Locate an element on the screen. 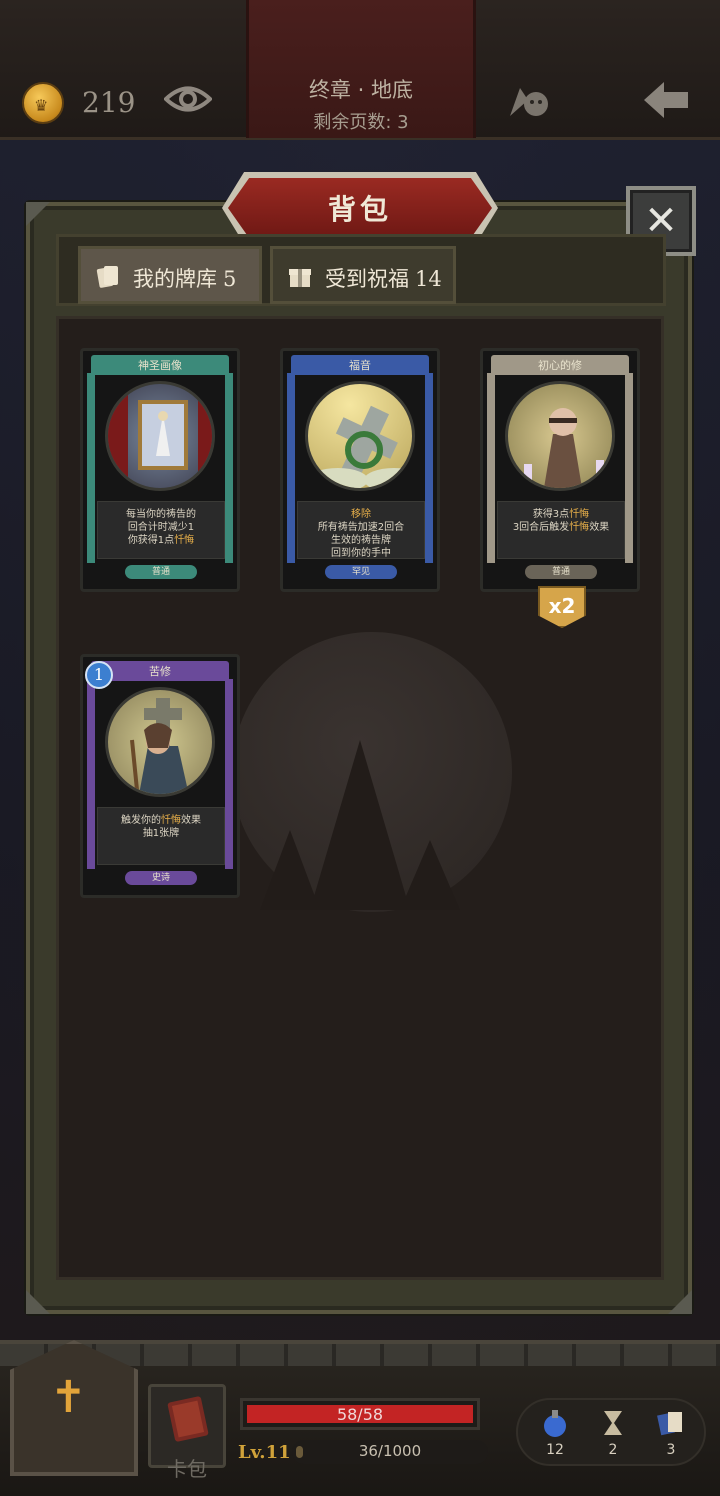 Image resolution: width=720 pixels, height=1496 pixels. pet-icon is located at coordinates (529, 99).